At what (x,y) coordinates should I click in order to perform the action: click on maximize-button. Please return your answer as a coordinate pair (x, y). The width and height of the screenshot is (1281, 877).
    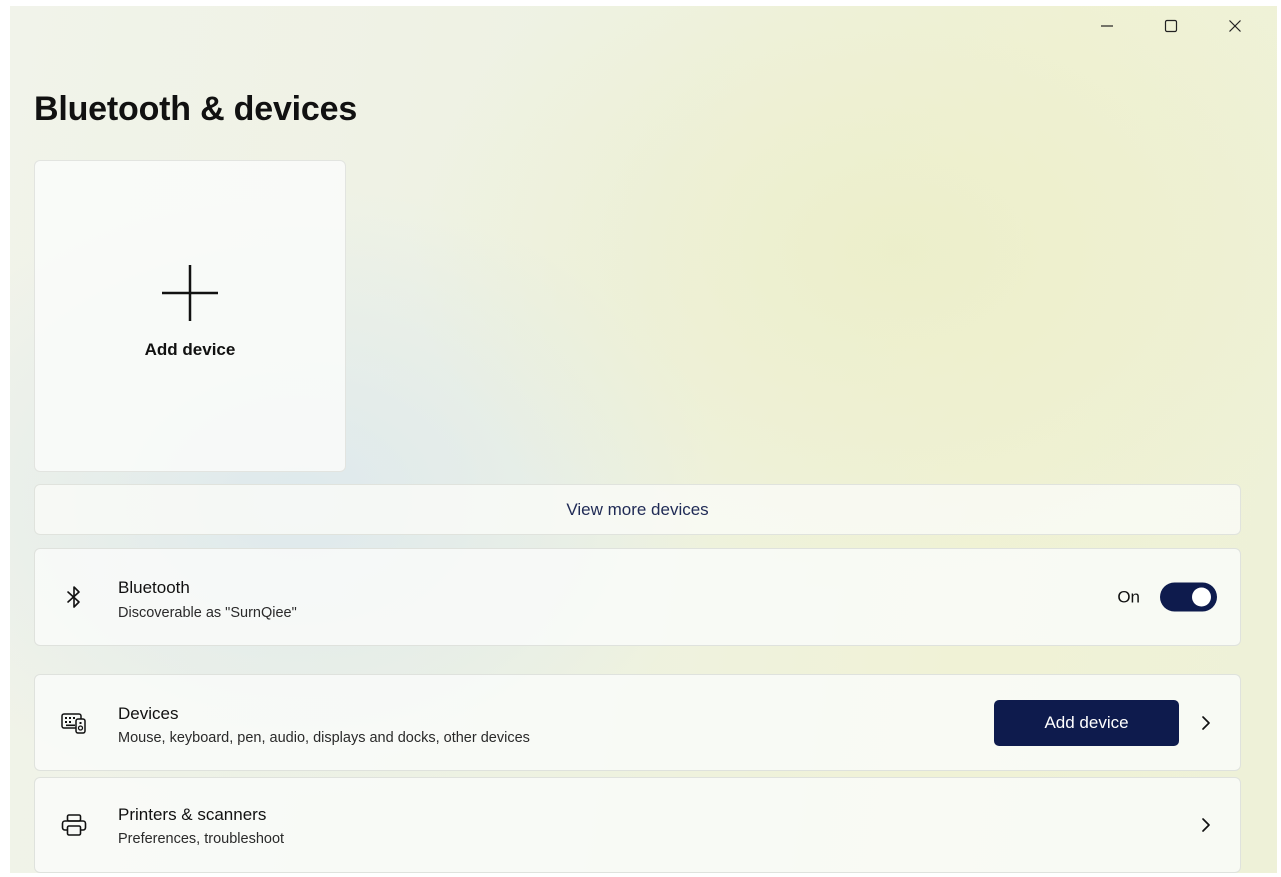
    Looking at the image, I should click on (1171, 26).